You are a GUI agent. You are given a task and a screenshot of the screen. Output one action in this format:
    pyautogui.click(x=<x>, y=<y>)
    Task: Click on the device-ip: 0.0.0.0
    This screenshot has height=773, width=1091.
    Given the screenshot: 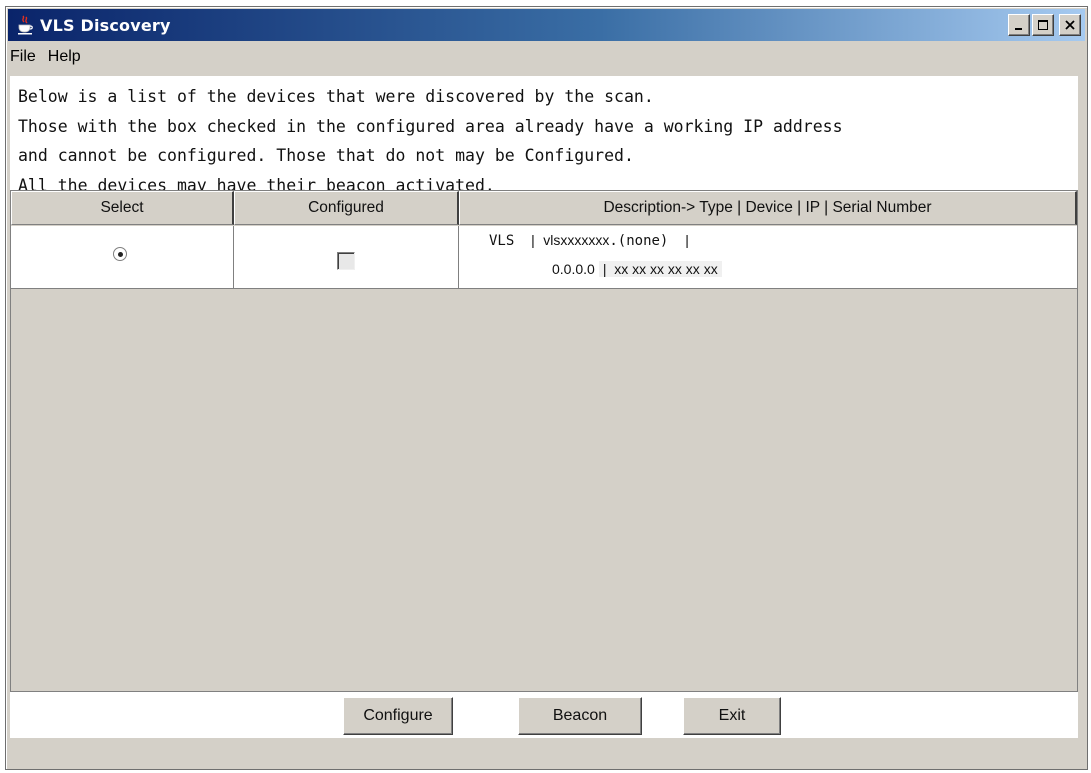 What is the action you would take?
    pyautogui.click(x=573, y=269)
    